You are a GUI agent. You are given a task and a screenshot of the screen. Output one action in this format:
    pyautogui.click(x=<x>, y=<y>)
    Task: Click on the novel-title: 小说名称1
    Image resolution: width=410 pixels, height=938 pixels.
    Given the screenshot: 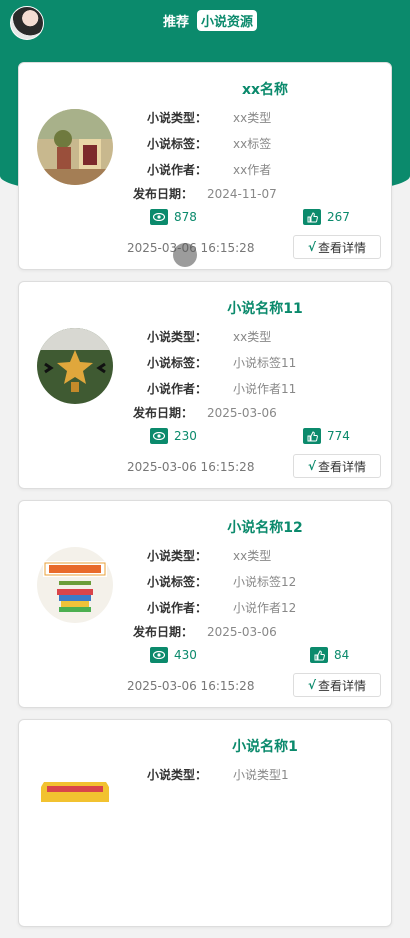 What is the action you would take?
    pyautogui.click(x=205, y=746)
    